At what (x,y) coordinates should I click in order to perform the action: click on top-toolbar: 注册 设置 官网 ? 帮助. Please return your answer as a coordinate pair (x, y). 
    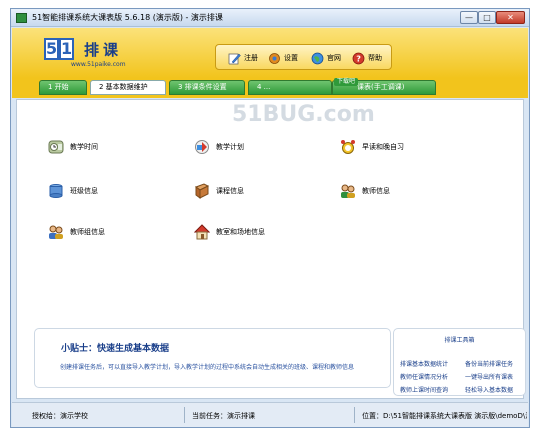
    Looking at the image, I should click on (303, 57).